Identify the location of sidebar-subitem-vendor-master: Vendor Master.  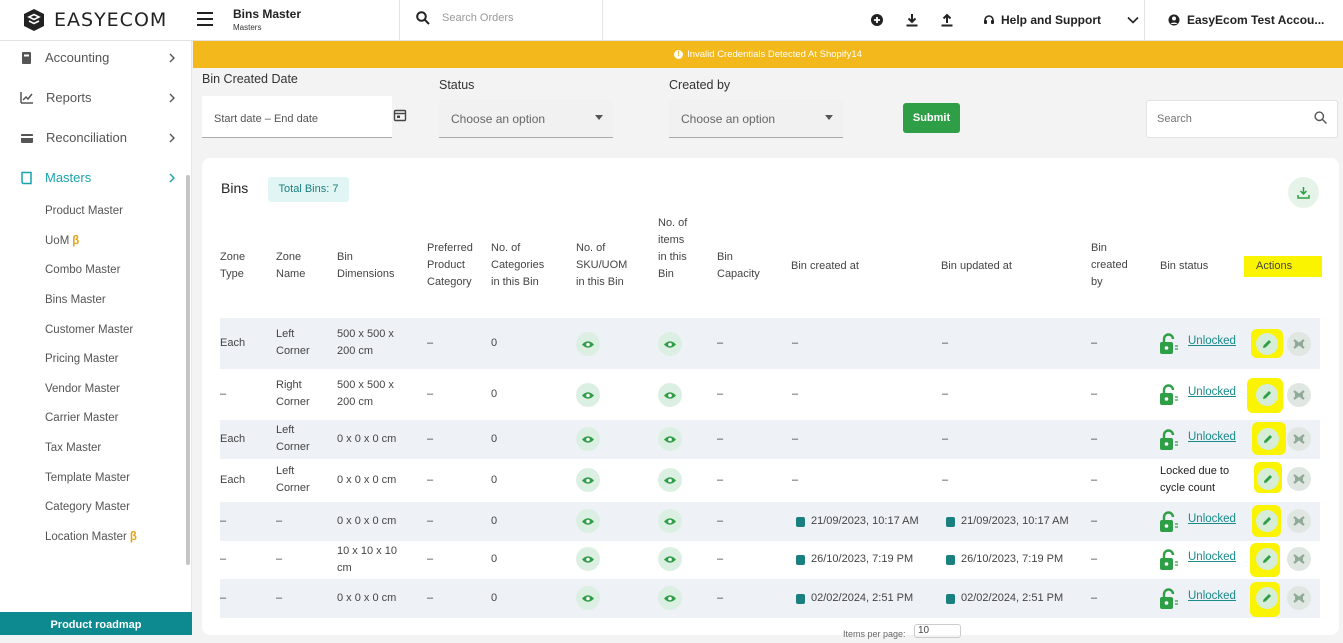
(82, 389).